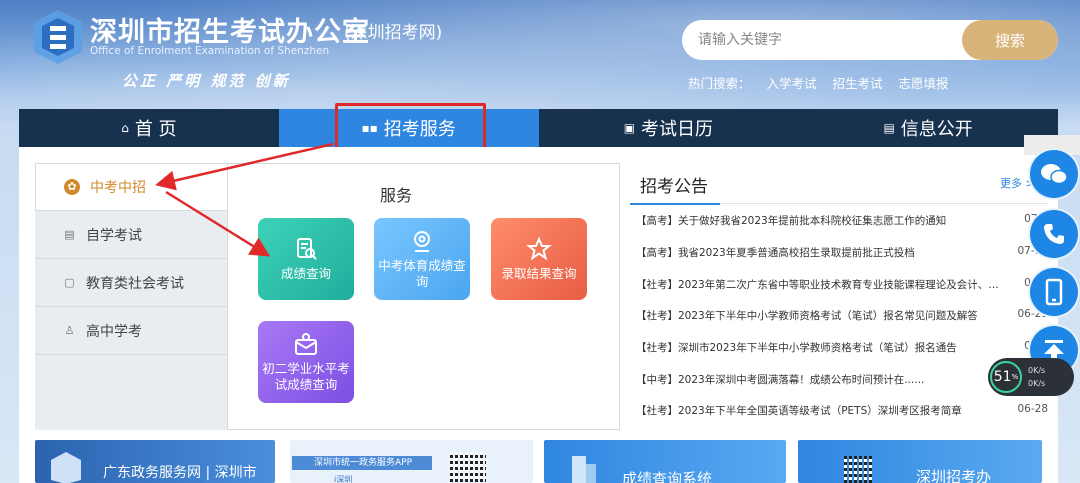 The height and width of the screenshot is (483, 1080). What do you see at coordinates (362, 463) in the screenshot?
I see `banner-text: 深圳市统一政务服务APP` at bounding box center [362, 463].